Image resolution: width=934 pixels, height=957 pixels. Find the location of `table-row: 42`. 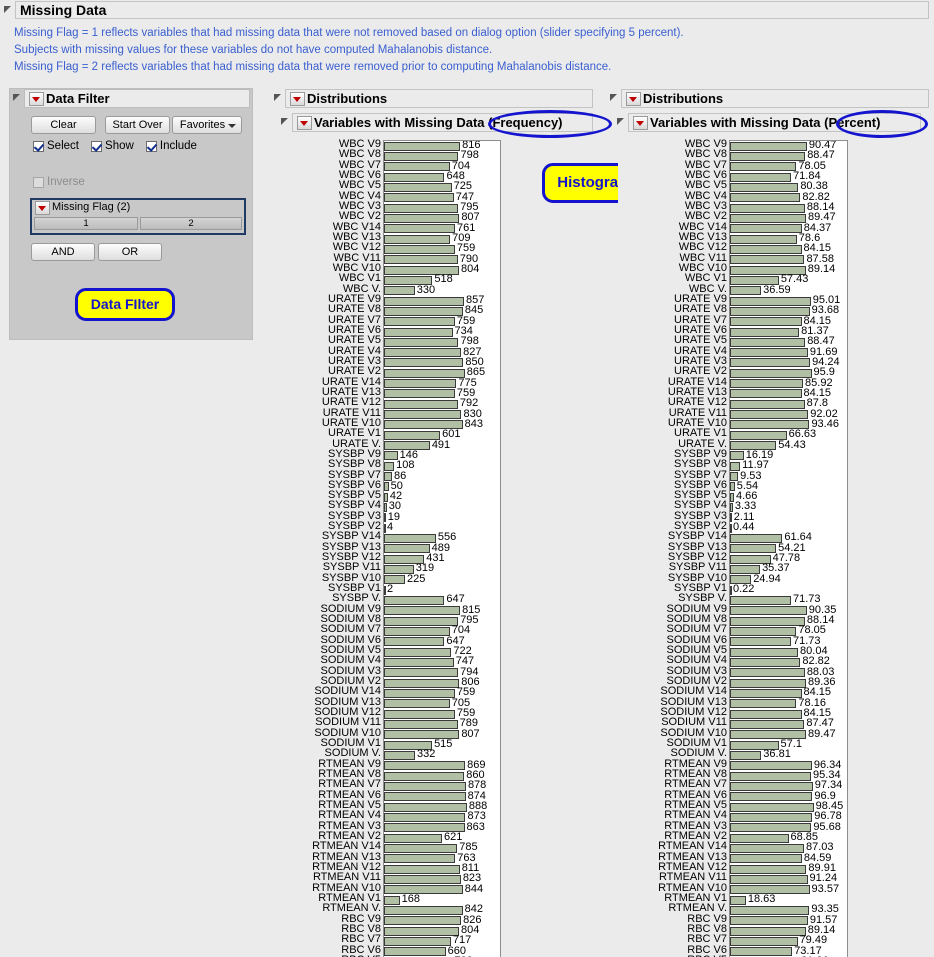

table-row: 42 is located at coordinates (442, 496).